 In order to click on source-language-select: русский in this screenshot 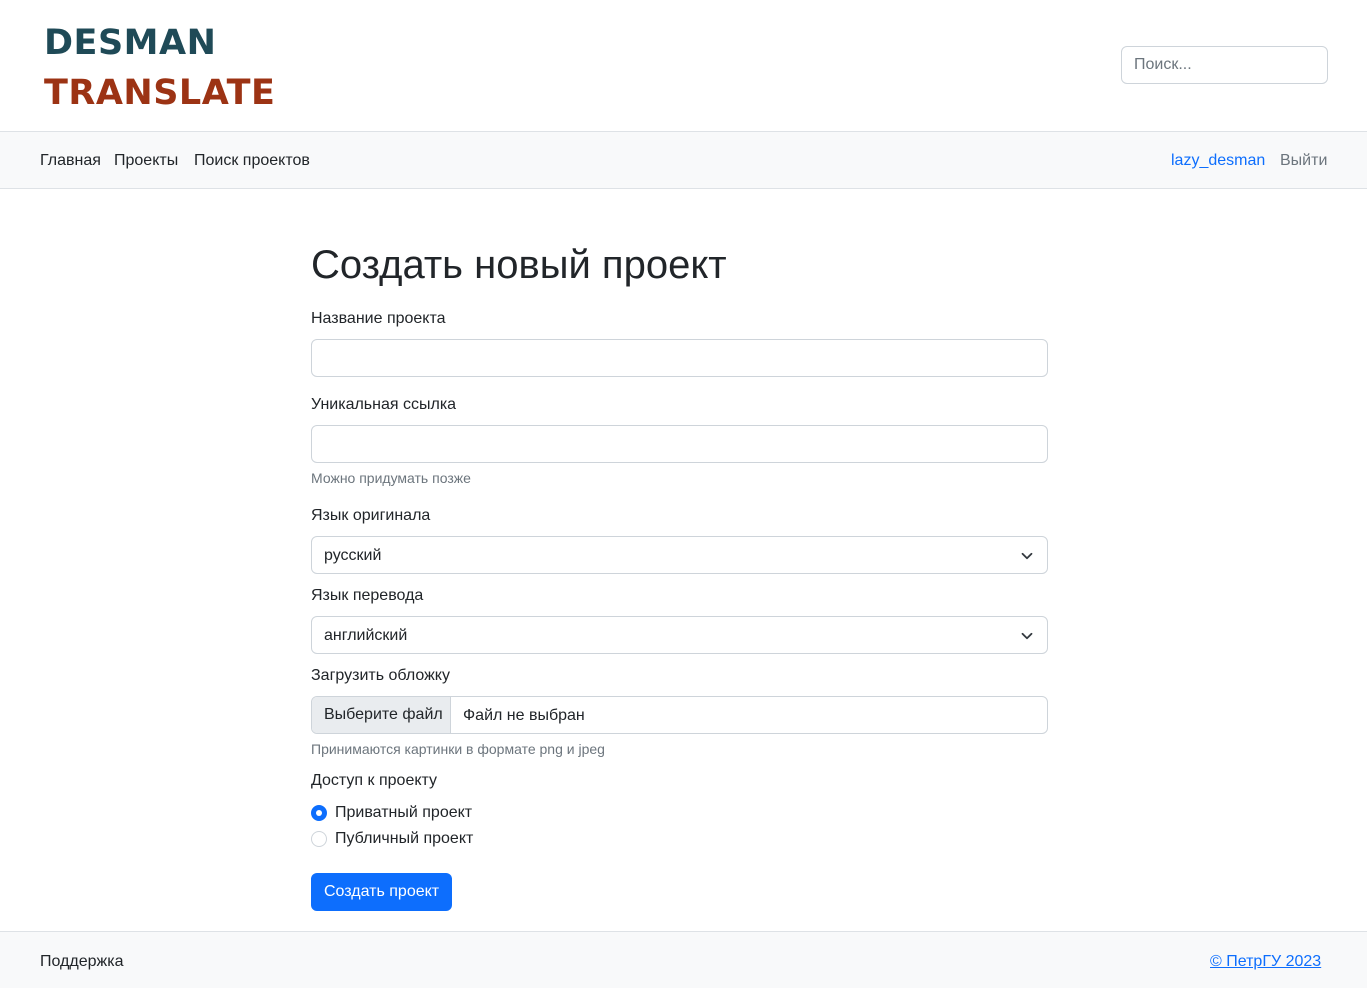, I will do `click(679, 555)`.